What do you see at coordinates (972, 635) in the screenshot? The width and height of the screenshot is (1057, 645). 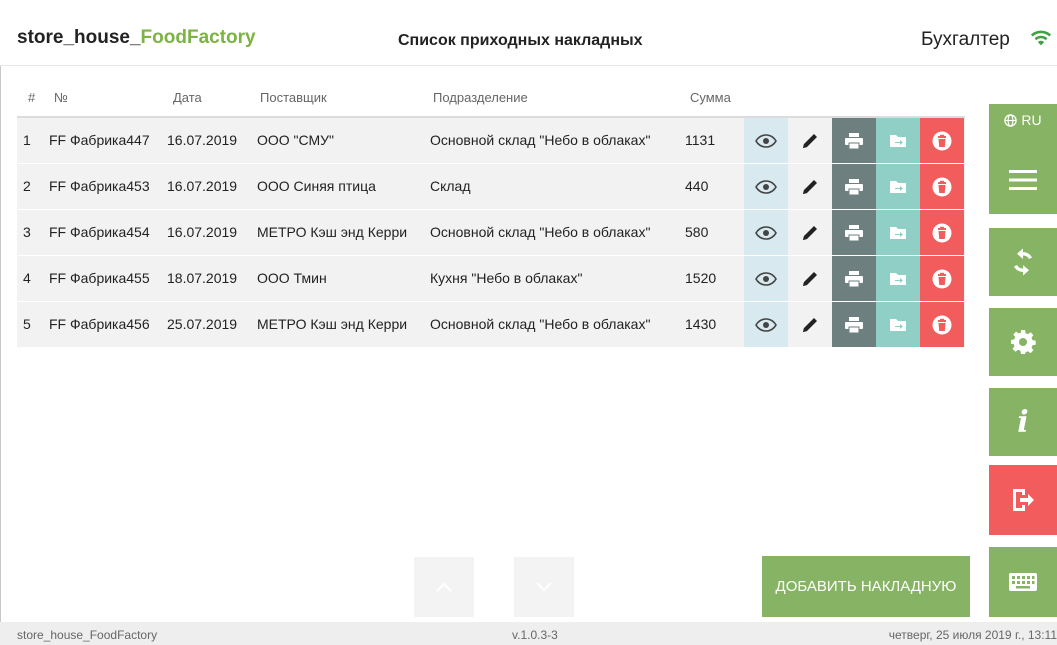 I see `footer-datetime: четверг, 25 июля 2019 г., 13:11` at bounding box center [972, 635].